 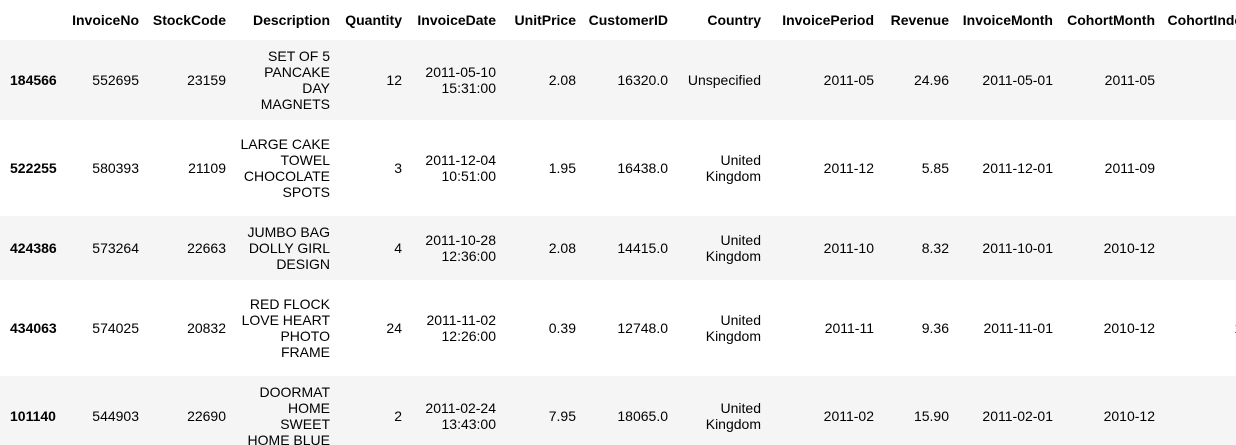 What do you see at coordinates (848, 80) in the screenshot?
I see `cell-invoiceperiod: 2011-05` at bounding box center [848, 80].